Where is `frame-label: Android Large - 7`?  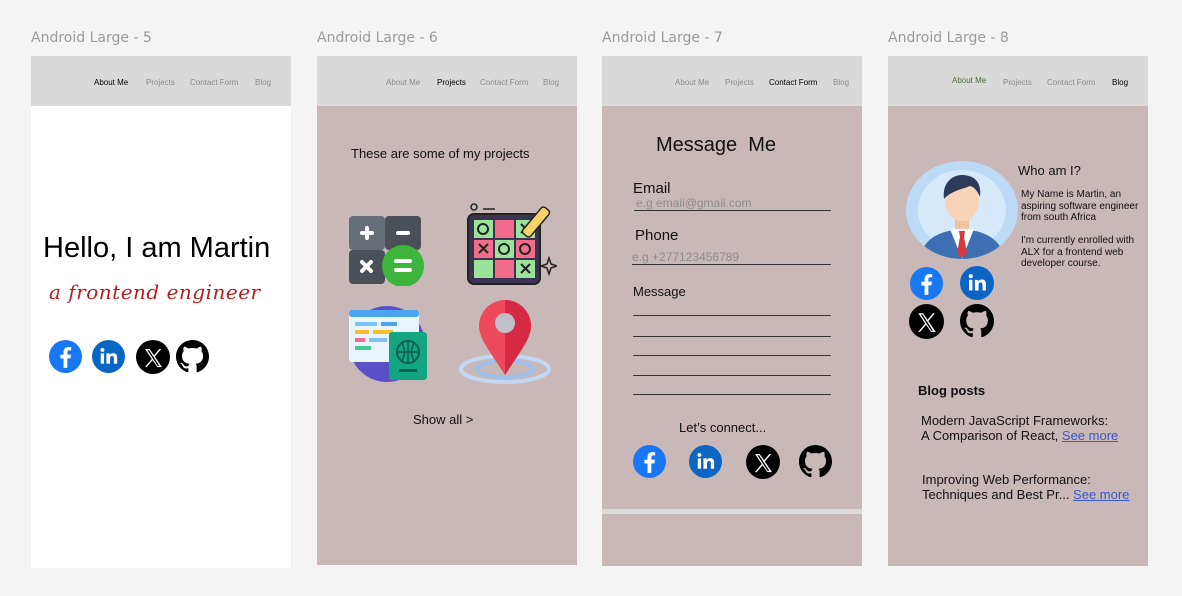 frame-label: Android Large - 7 is located at coordinates (662, 38).